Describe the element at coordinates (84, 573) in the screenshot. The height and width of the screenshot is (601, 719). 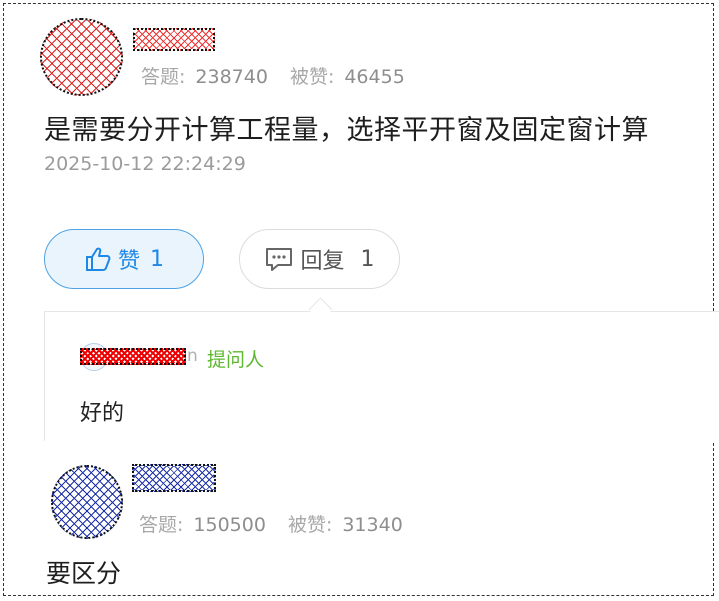
I see `answer-text: 要区分` at that location.